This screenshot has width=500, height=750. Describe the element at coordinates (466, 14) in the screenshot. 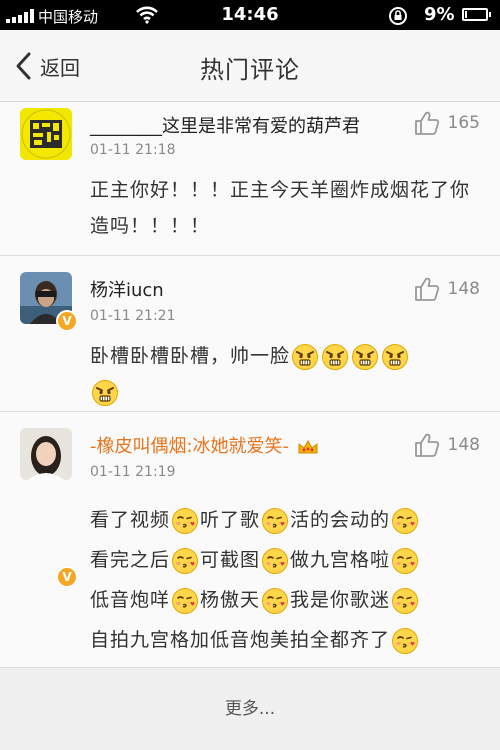

I see `battery-fill` at that location.